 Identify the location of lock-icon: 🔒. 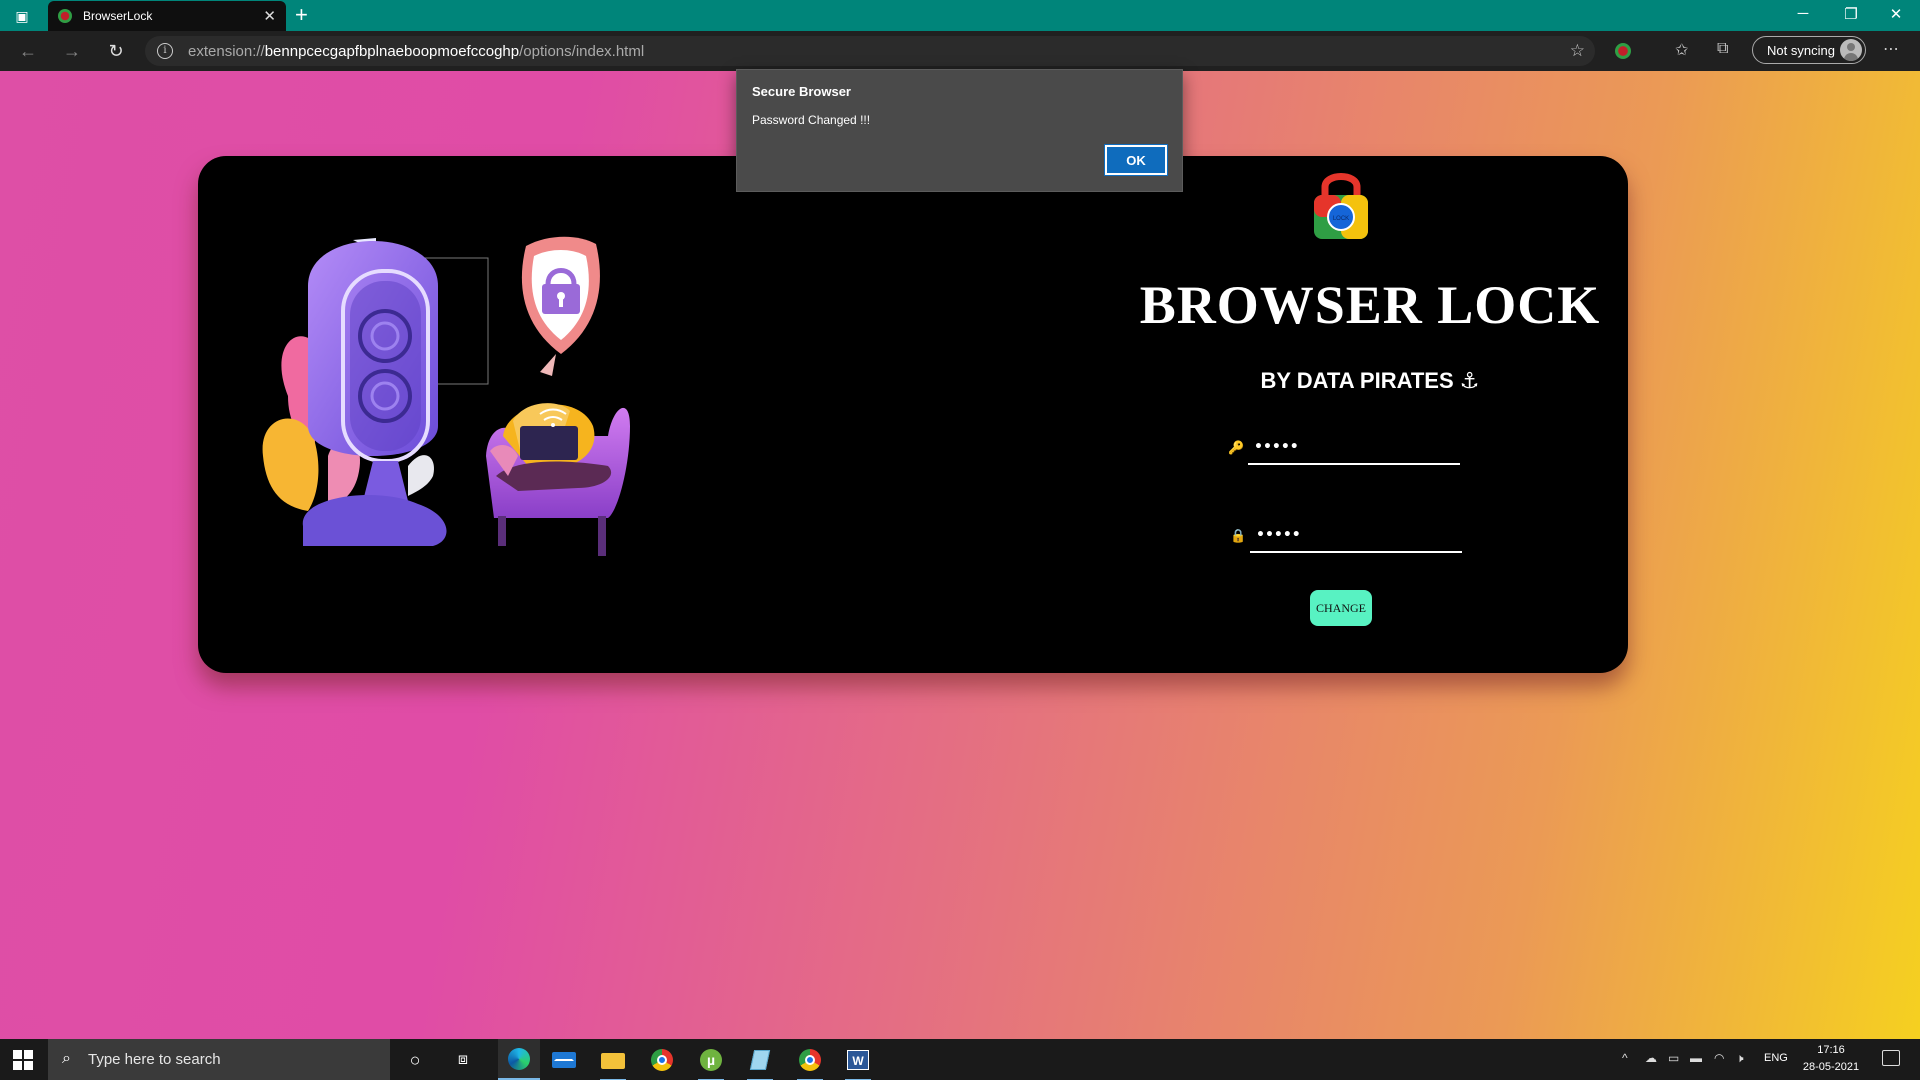
(1238, 535).